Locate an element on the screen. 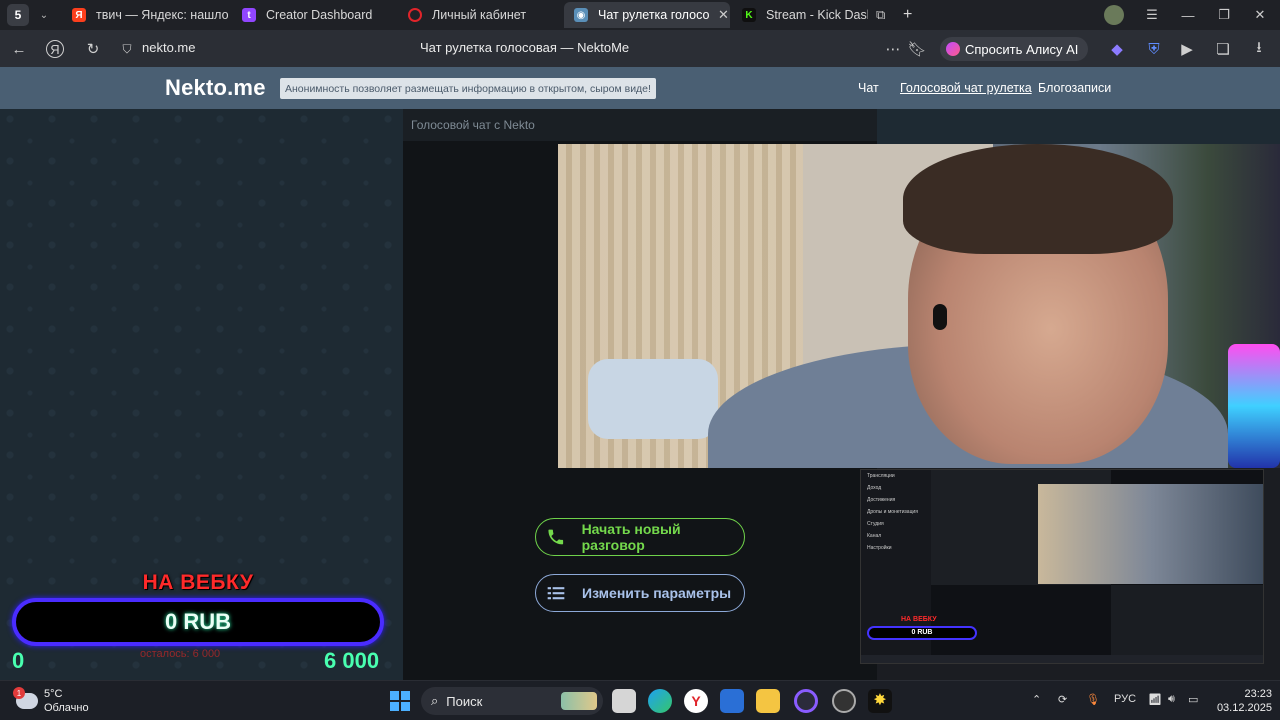 This screenshot has height=720, width=1280. tab-label: Stream - Kick Dashb is located at coordinates (817, 15).